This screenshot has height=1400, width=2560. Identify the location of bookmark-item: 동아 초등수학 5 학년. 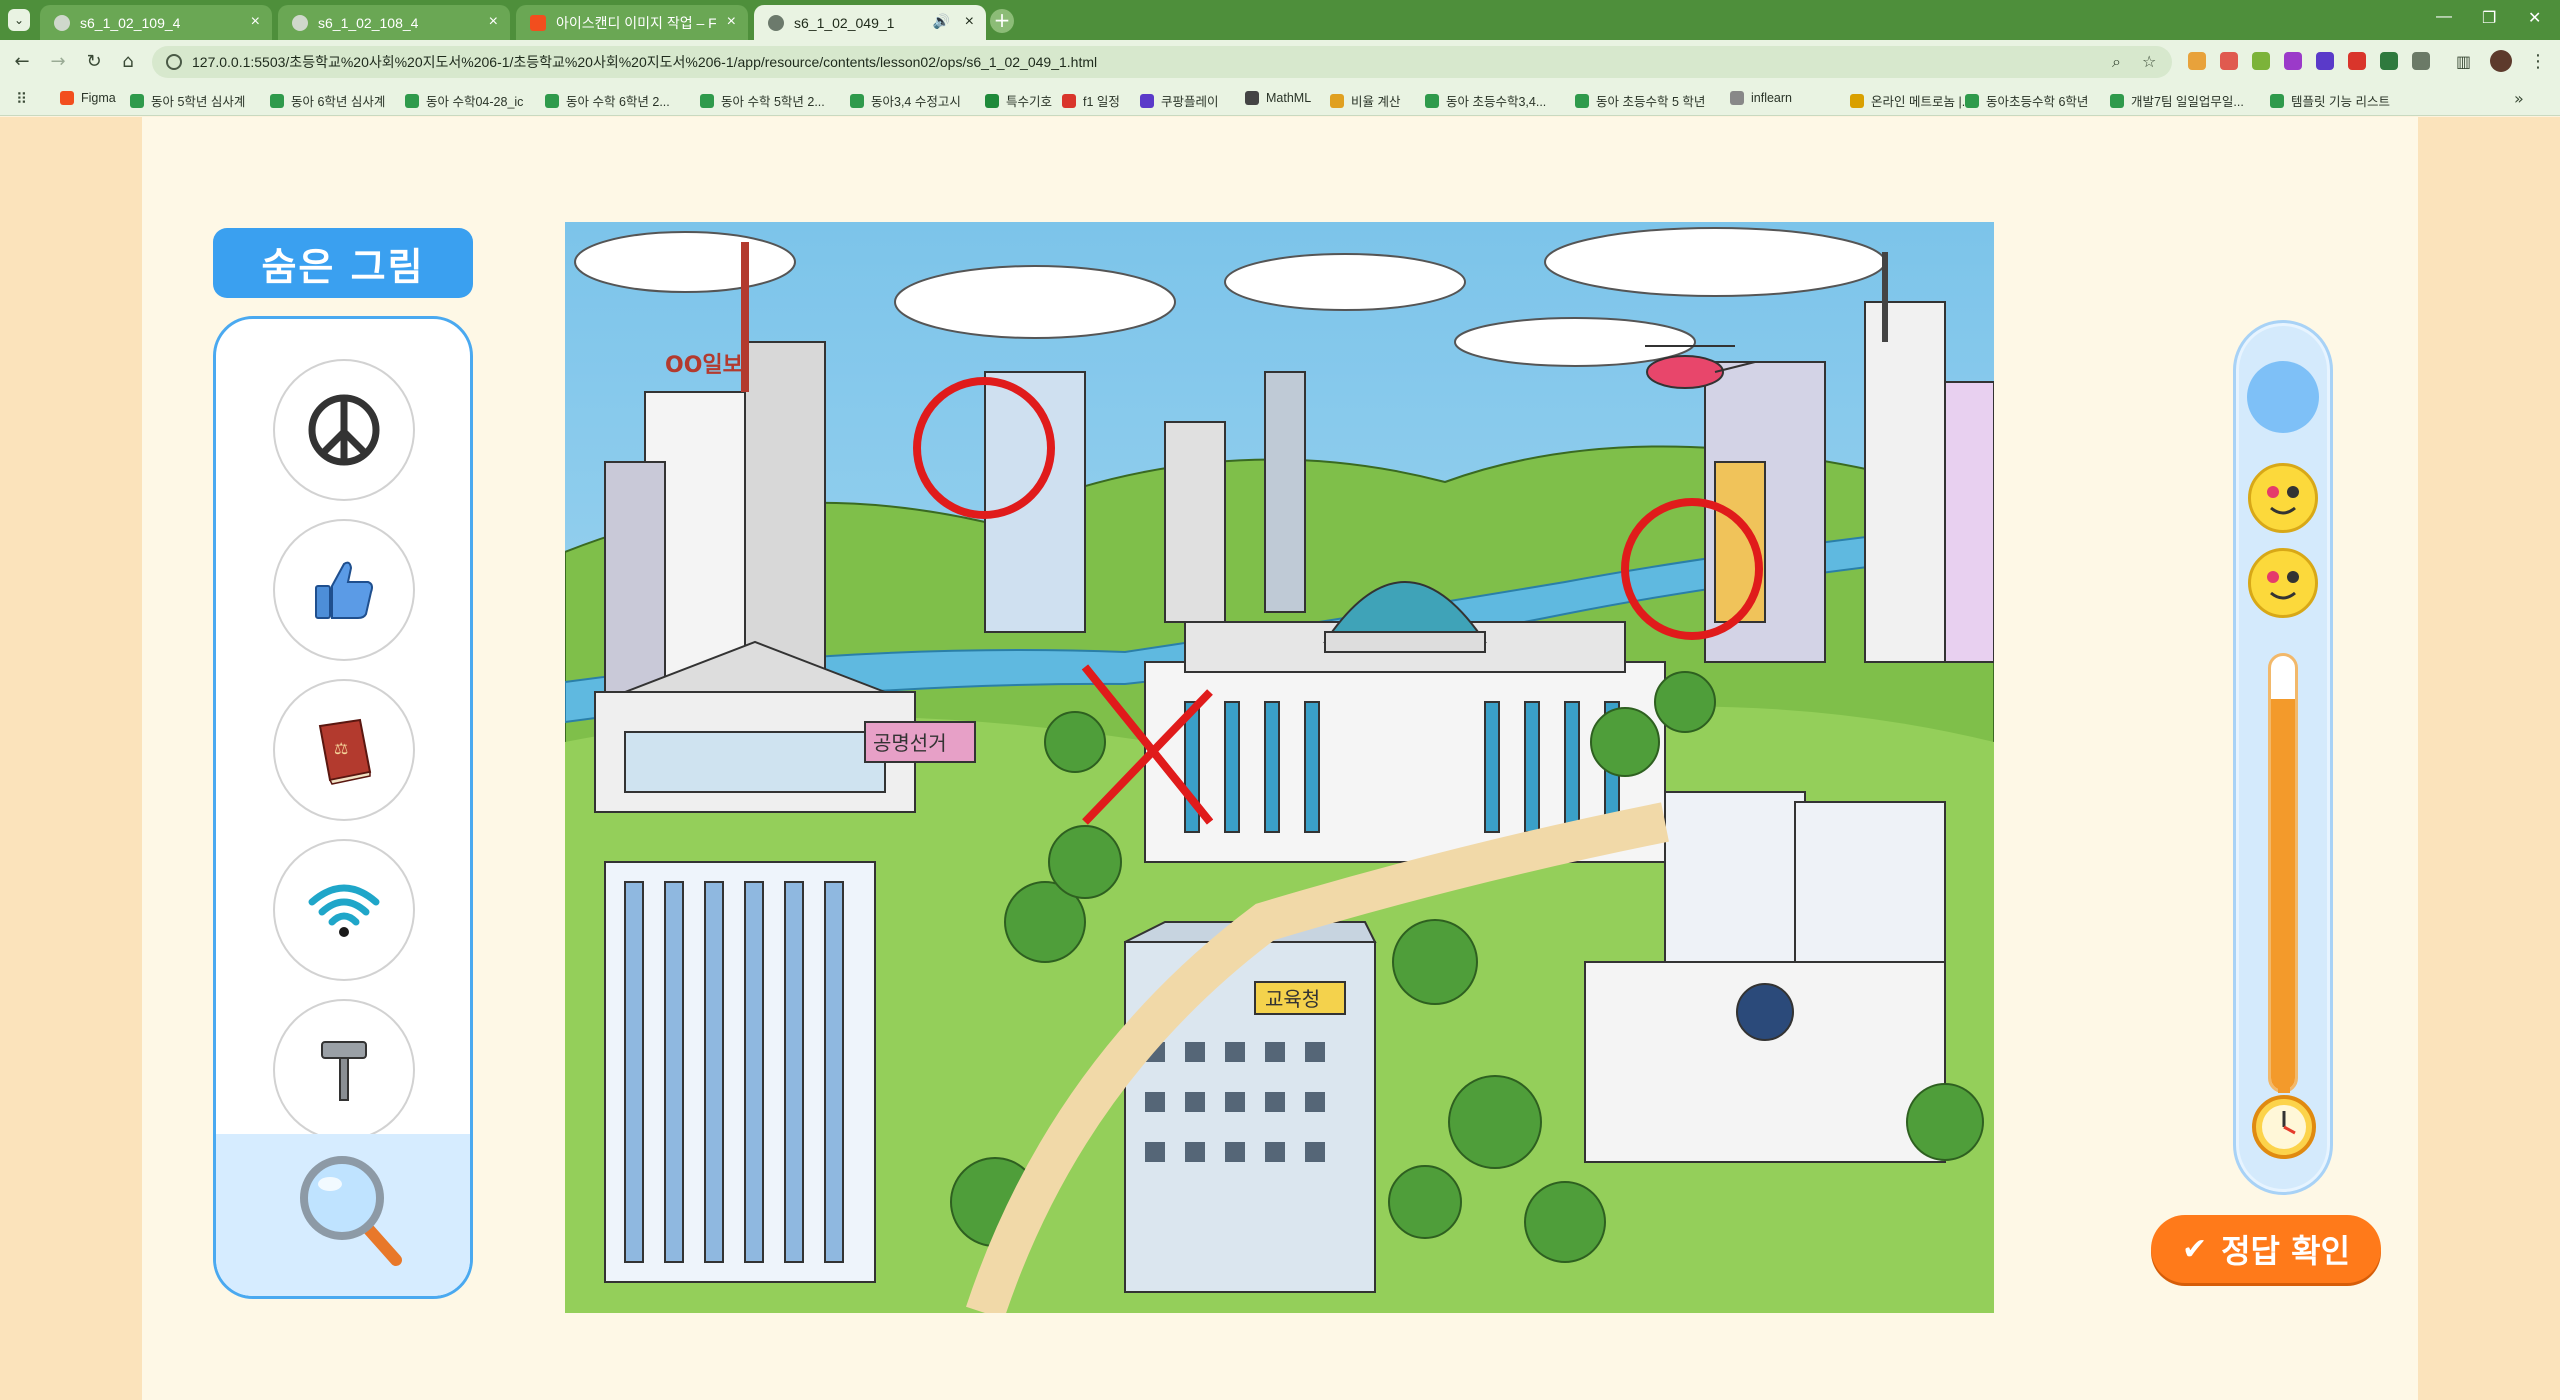
(1640, 100).